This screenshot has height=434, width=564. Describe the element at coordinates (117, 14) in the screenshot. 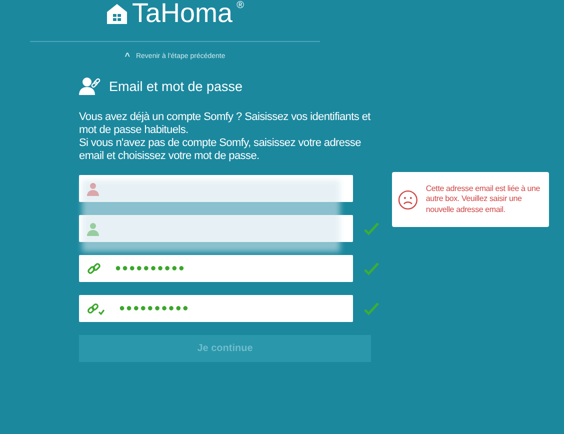

I see `house-icon` at that location.